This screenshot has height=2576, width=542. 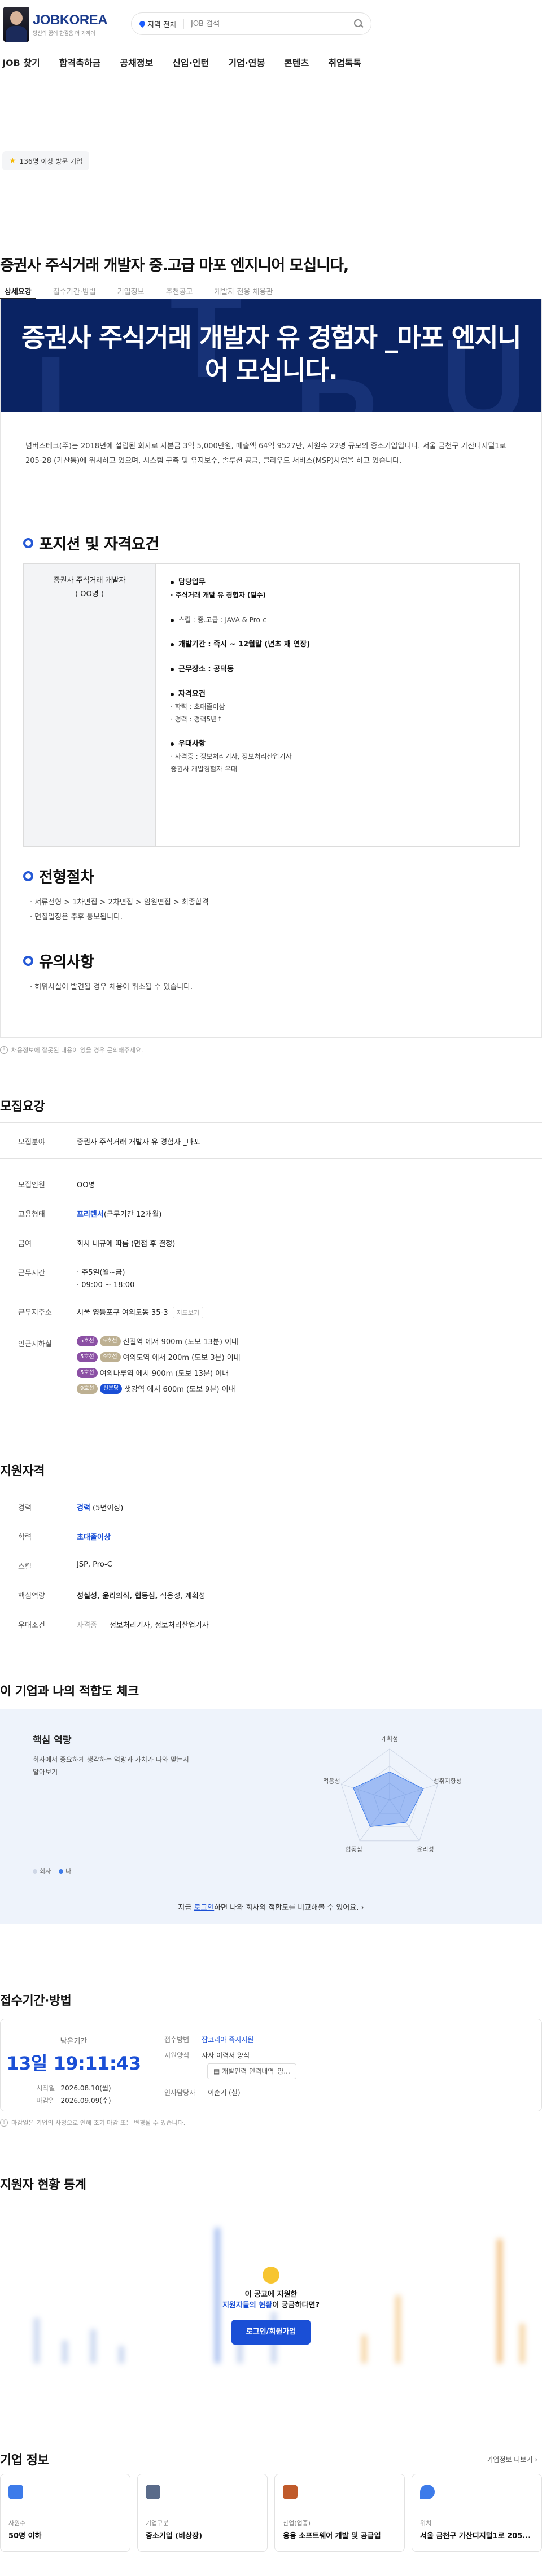 I want to click on qual-competency-row: 핵심역량 성실성, 윤리의식, 협동심, 적응성, 계획성, so click(x=112, y=1596).